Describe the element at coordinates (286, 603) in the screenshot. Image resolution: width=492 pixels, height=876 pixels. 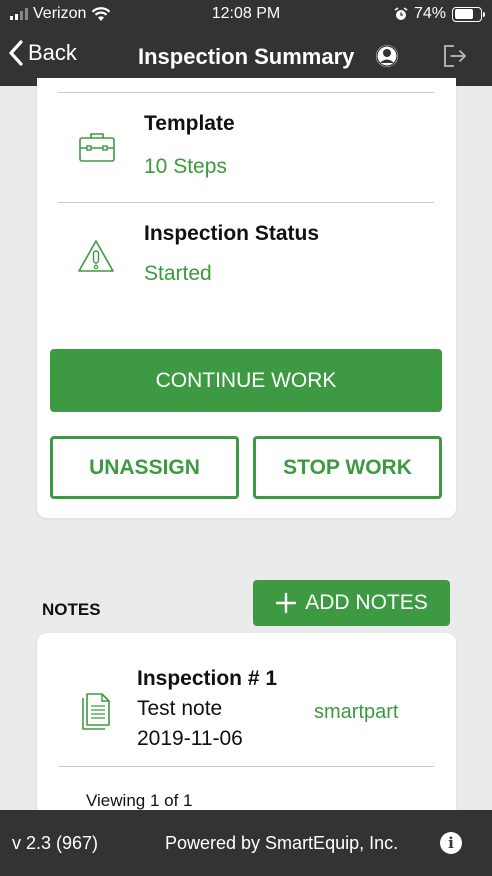
I see `plus-icon` at that location.